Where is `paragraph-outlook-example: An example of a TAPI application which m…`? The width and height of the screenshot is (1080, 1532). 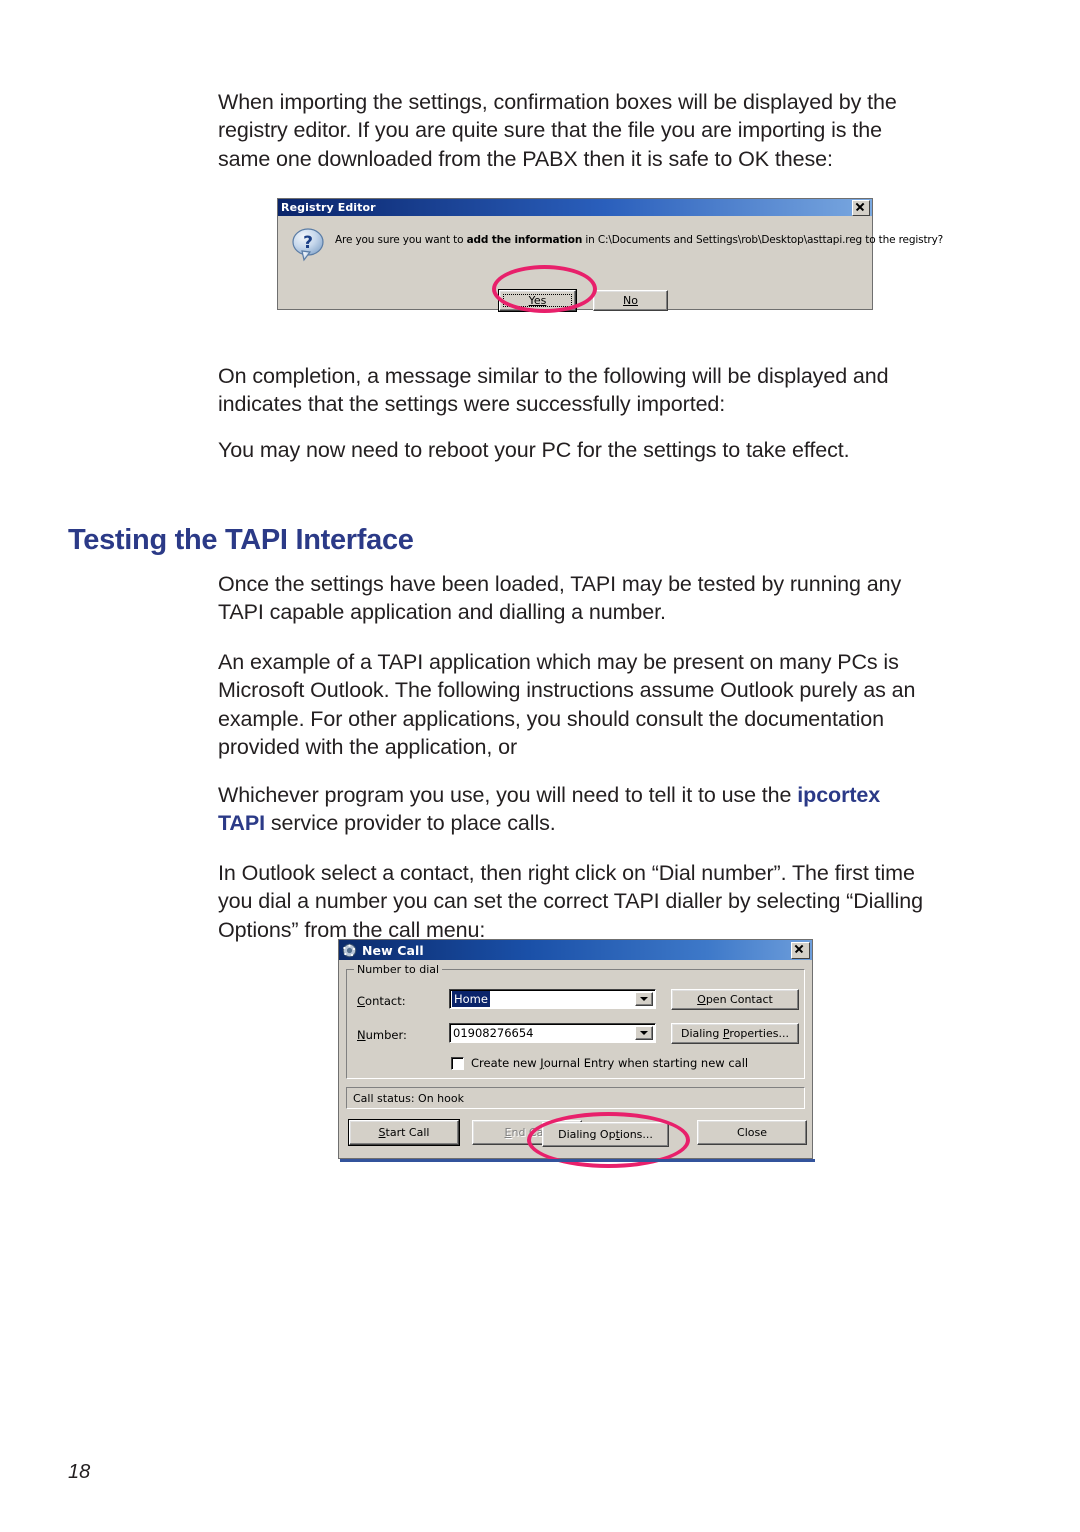
paragraph-outlook-example: An example of a TAPI application which m… is located at coordinates (567, 704).